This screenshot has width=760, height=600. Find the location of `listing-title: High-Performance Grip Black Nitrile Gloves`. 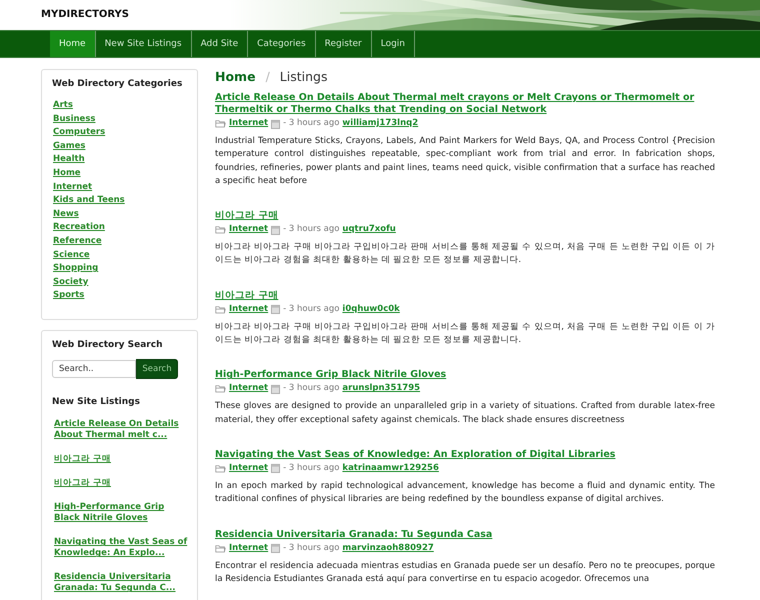

listing-title: High-Performance Grip Black Nitrile Gloves is located at coordinates (465, 375).